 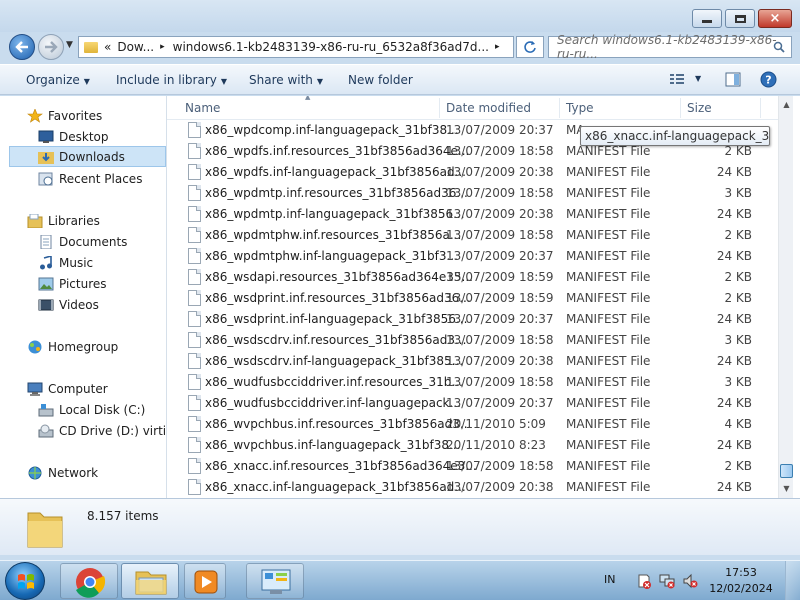 What do you see at coordinates (741, 581) in the screenshot?
I see `system-clock: 17:53 12/02/2024` at bounding box center [741, 581].